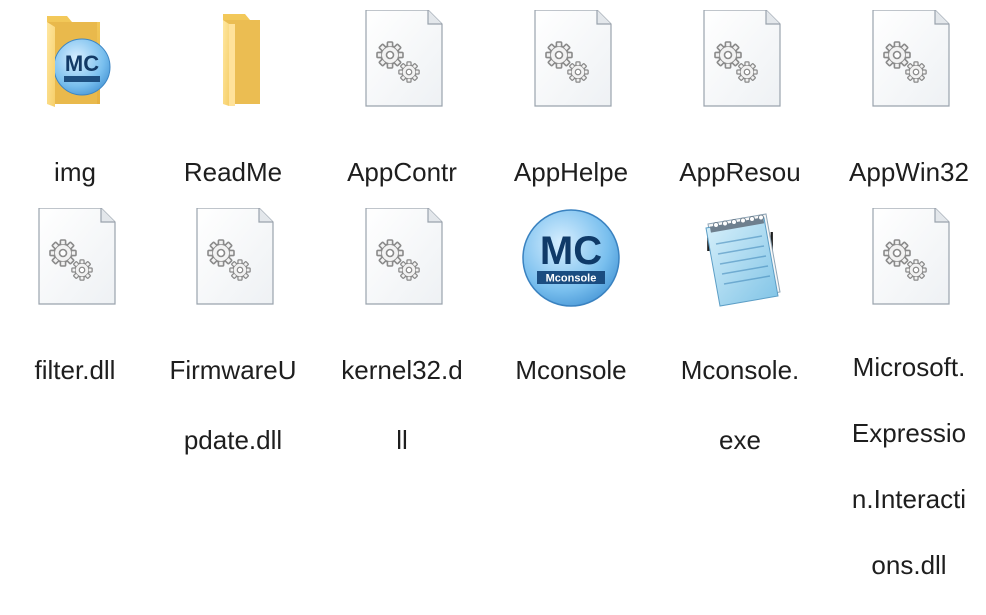 This screenshot has width=986, height=615. What do you see at coordinates (233, 117) in the screenshot?
I see `file-item-readme: ReadMe` at bounding box center [233, 117].